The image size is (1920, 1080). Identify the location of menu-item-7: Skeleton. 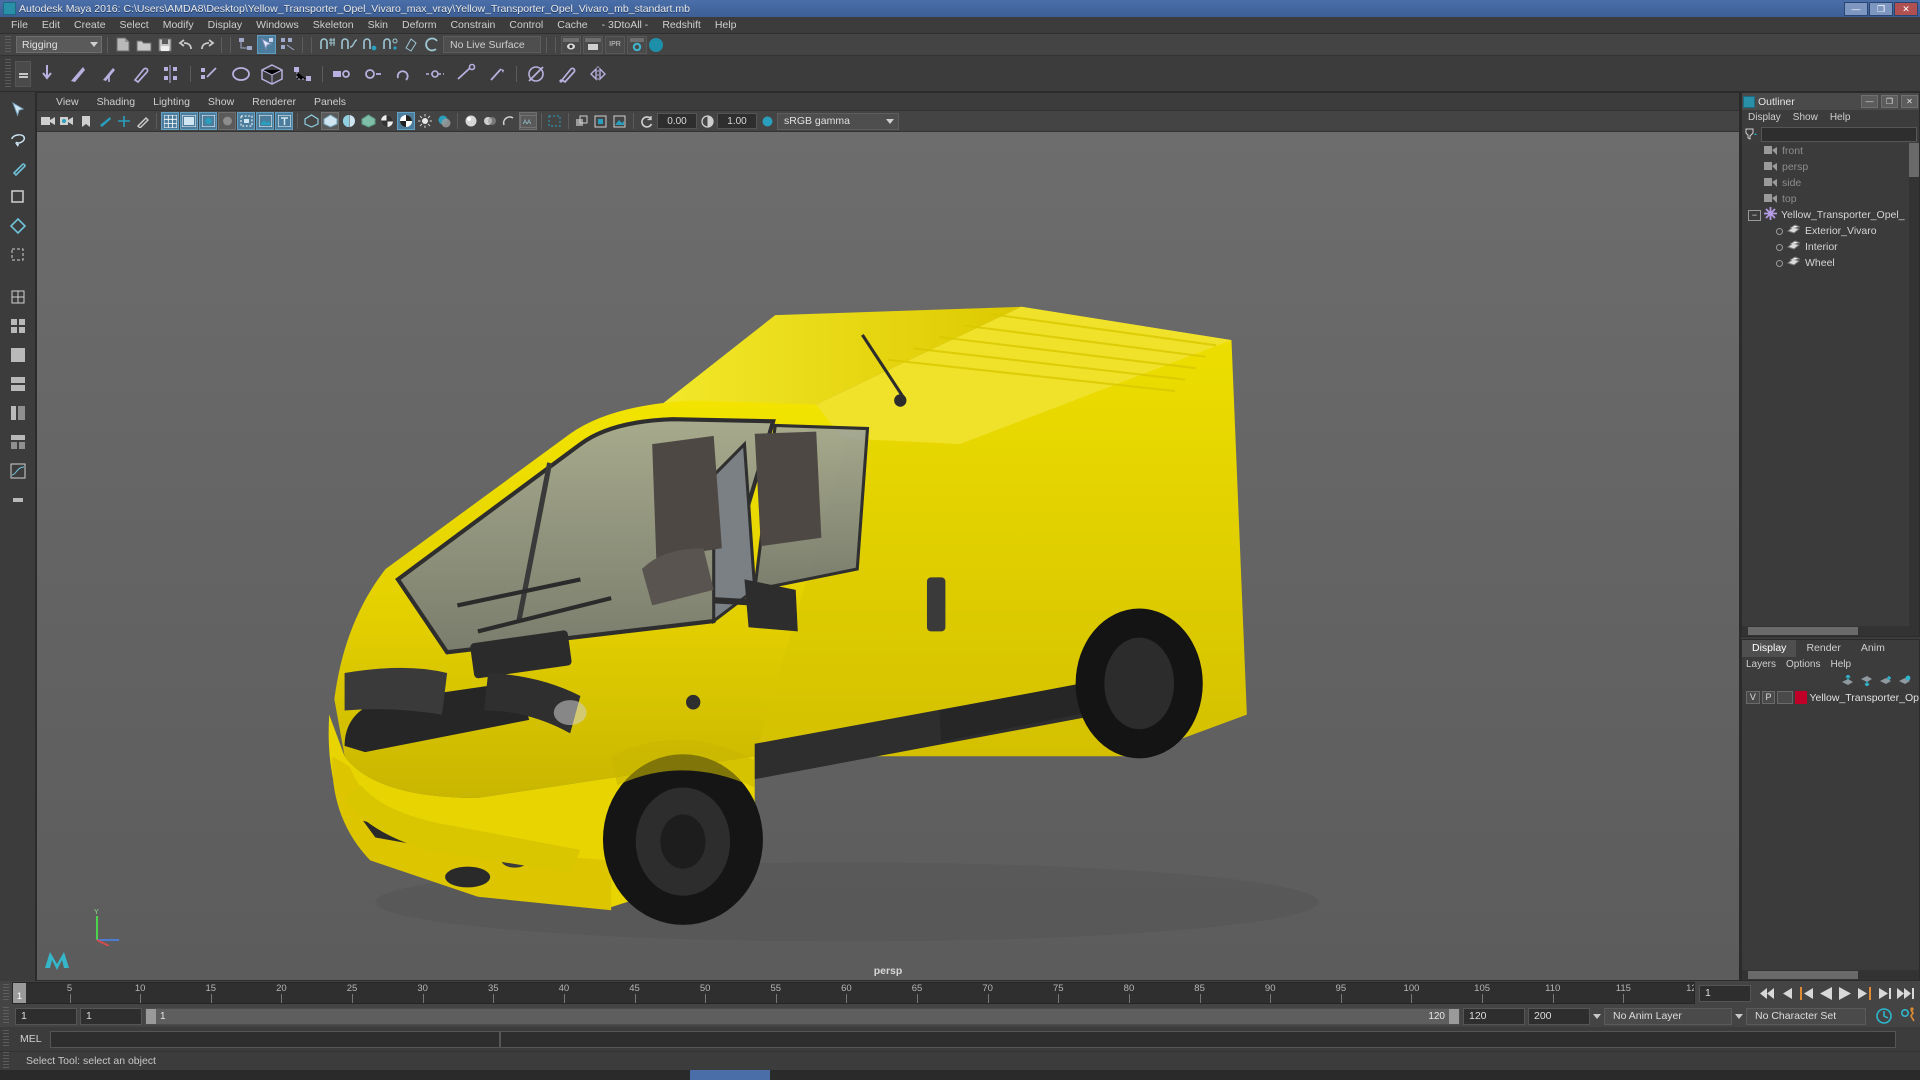
(333, 25).